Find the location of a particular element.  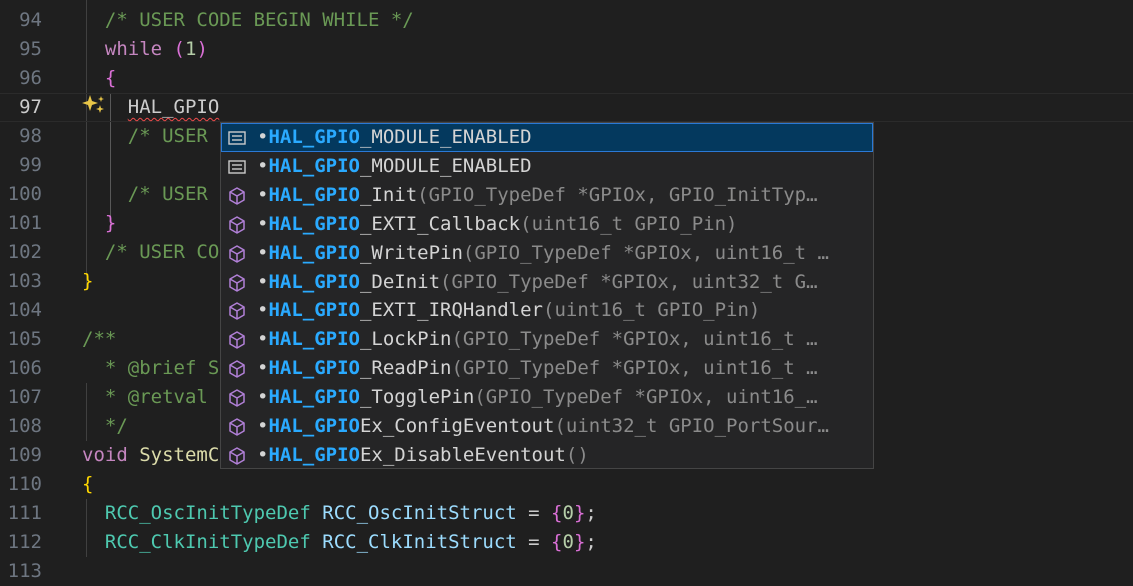

code-token: /** is located at coordinates (99, 339).